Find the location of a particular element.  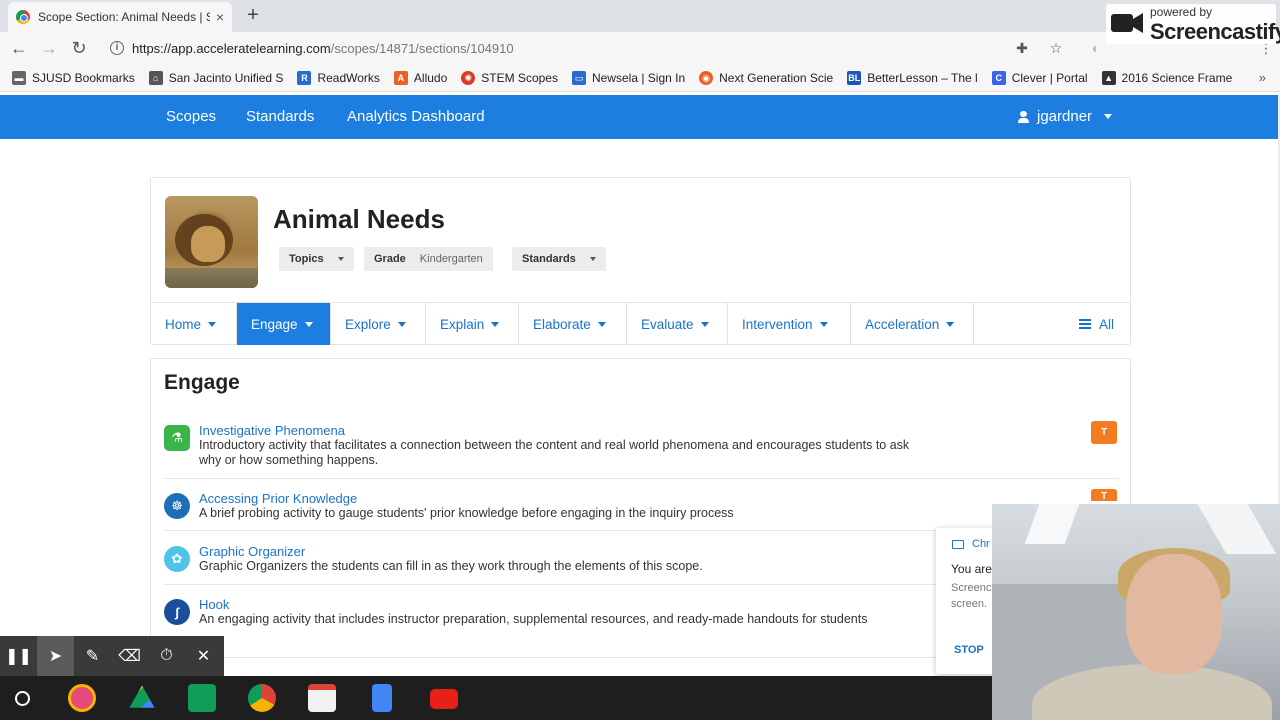

webcam-overlay is located at coordinates (1136, 612).